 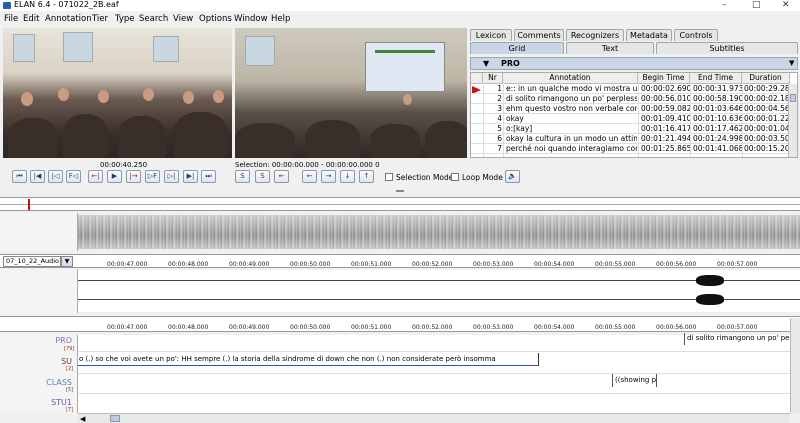 I want to click on minimize-button: –, so click(x=724, y=5).